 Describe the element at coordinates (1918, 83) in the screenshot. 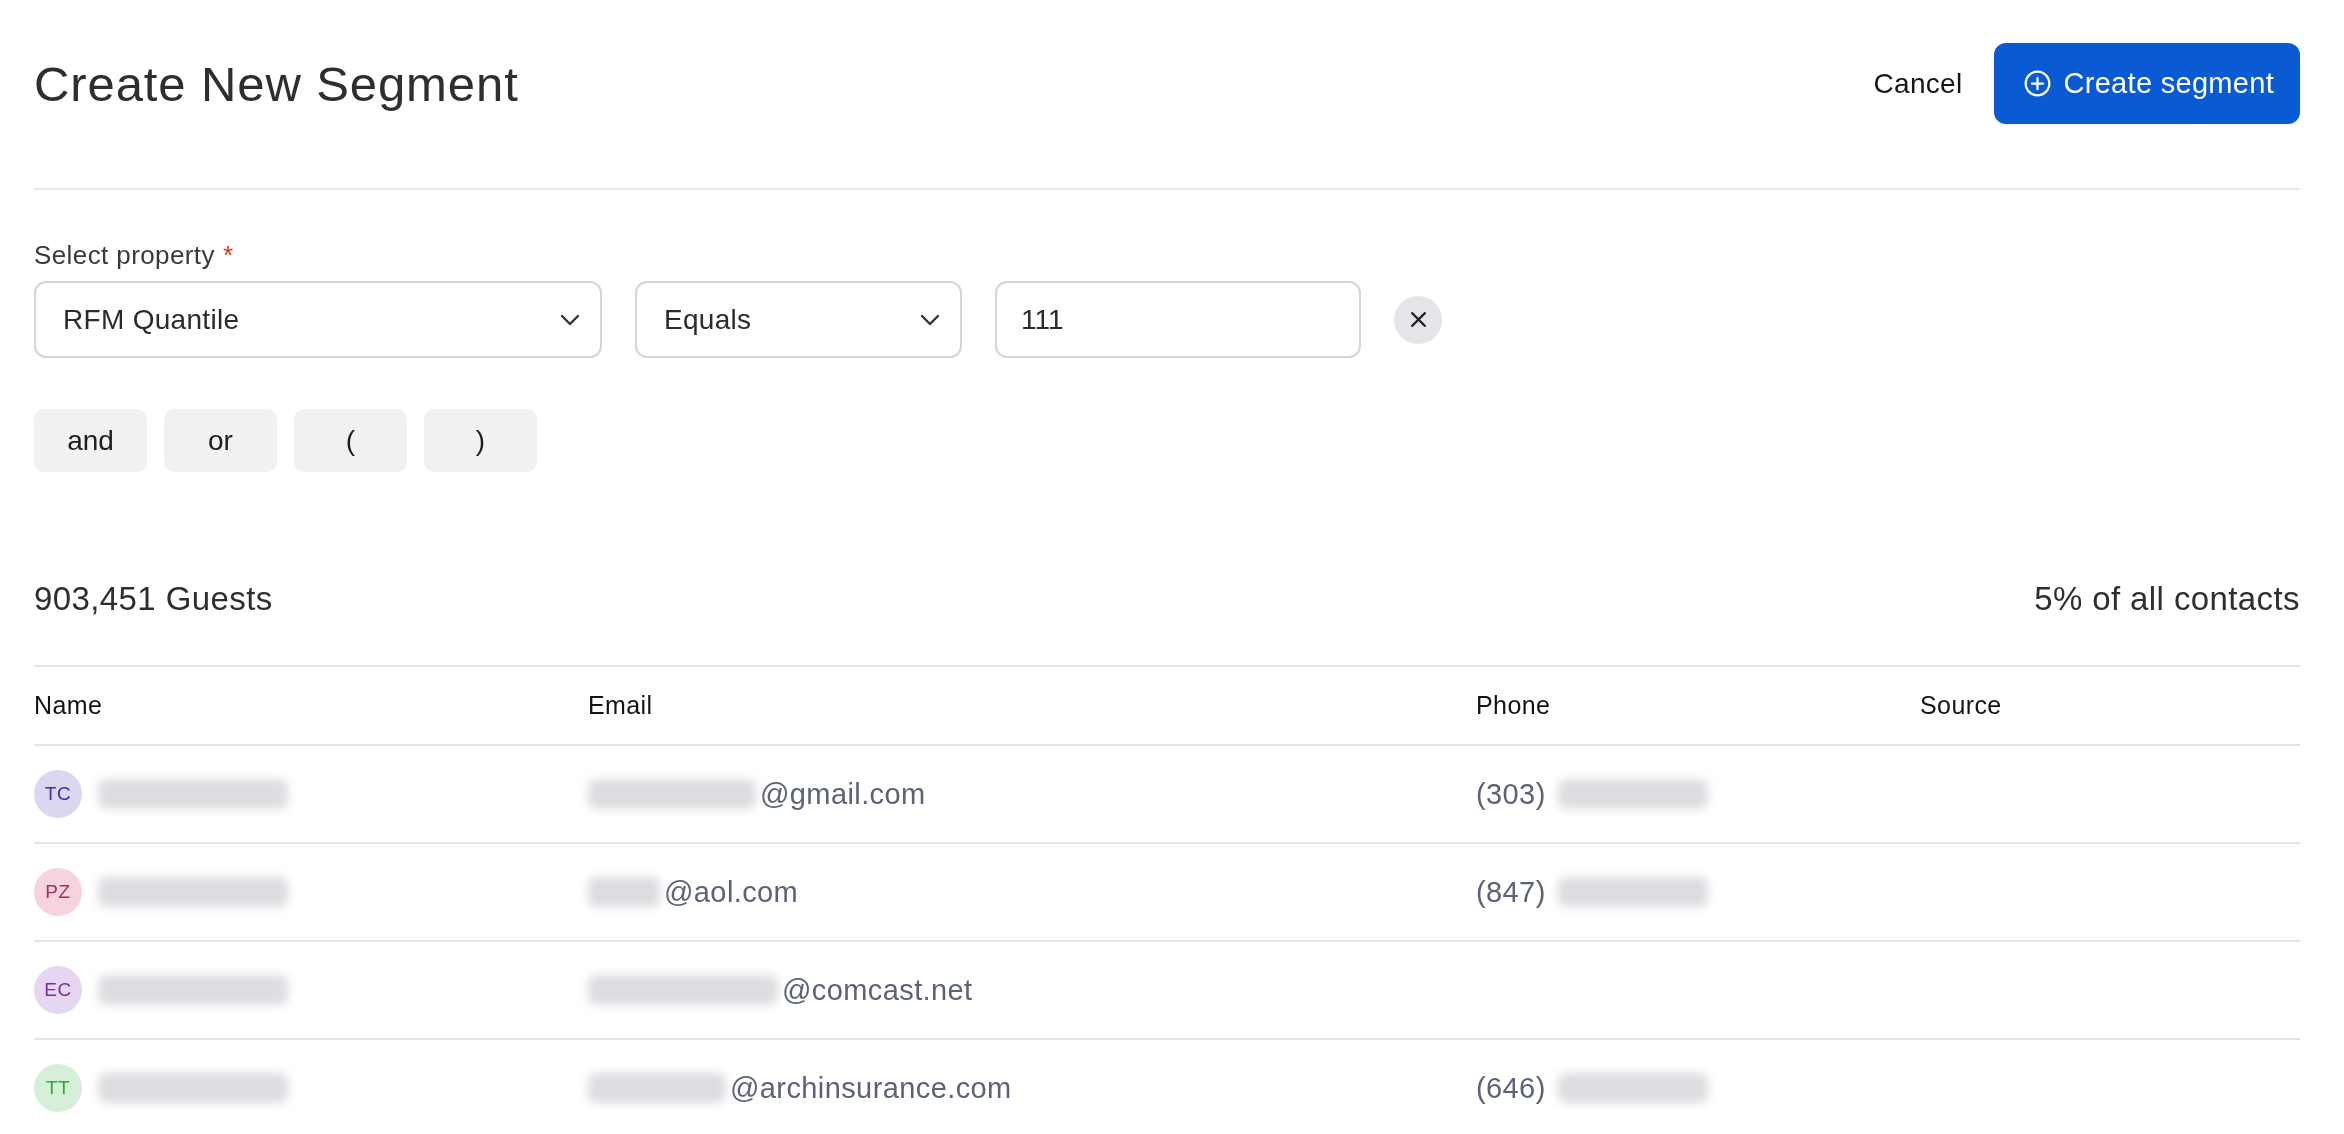

I see `cancel-button: Cancel` at that location.